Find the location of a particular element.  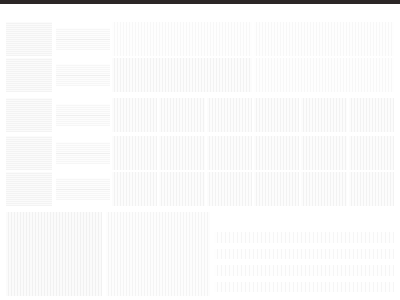

bottom-left-block is located at coordinates (54, 254).